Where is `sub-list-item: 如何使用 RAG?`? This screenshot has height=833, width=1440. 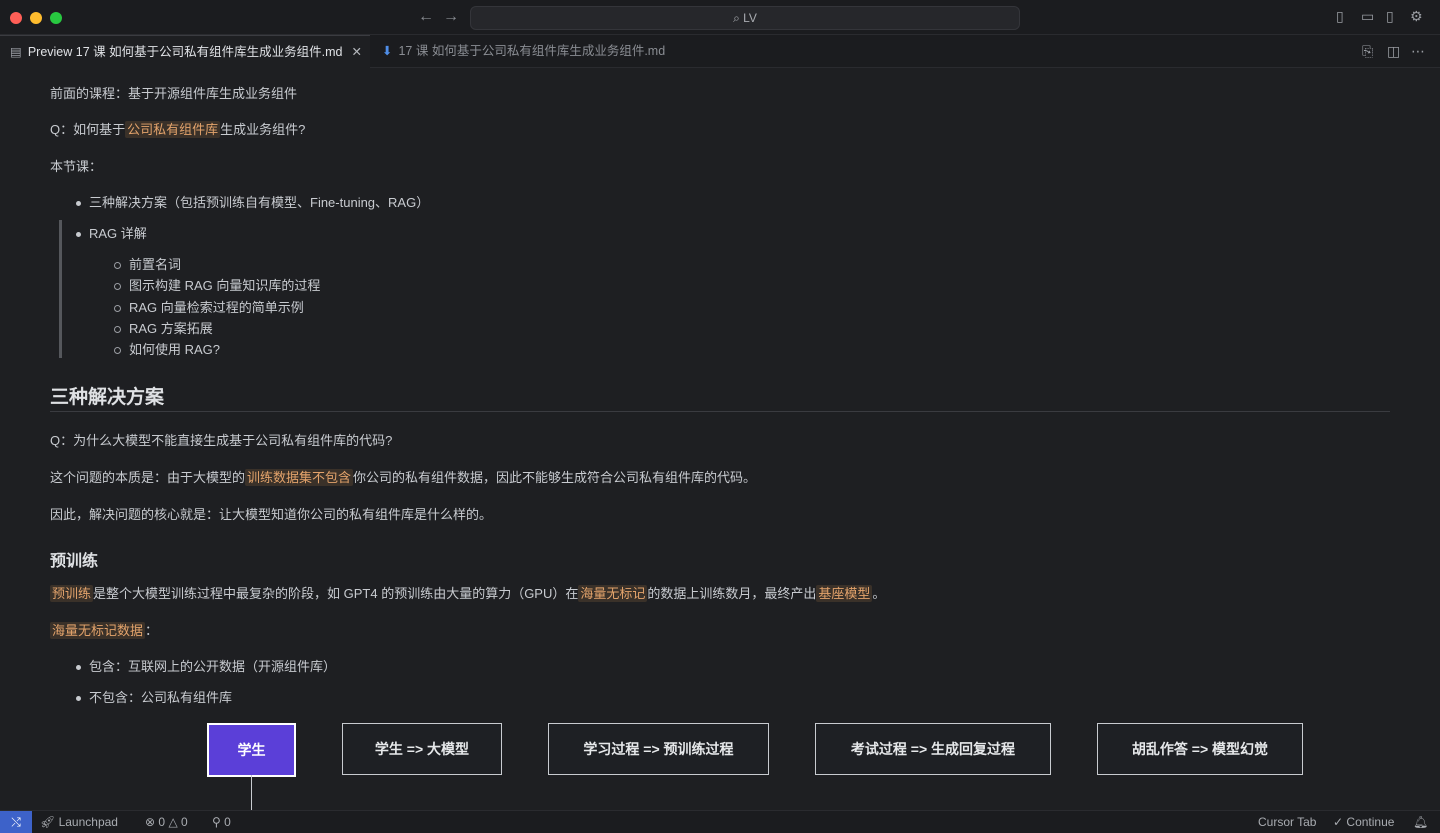
sub-list-item: 如何使用 RAG? is located at coordinates (167, 348).